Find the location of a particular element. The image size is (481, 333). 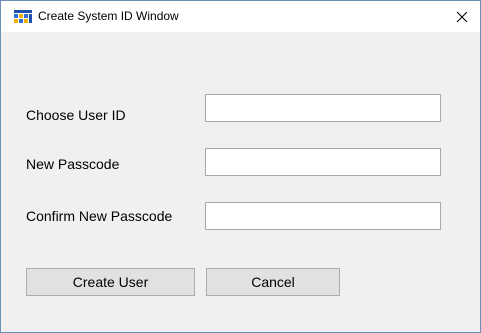

confirm-passcode-input is located at coordinates (323, 216).